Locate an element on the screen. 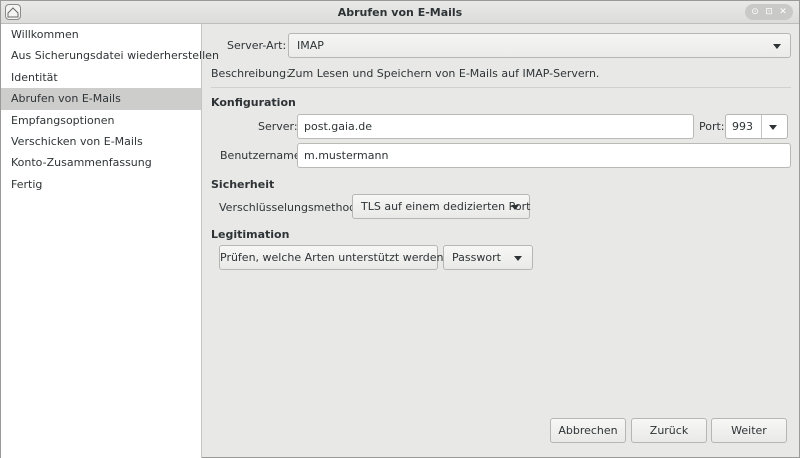 The width and height of the screenshot is (800, 458). window-controls: ⊙ ⊡ ✕ is located at coordinates (769, 12).